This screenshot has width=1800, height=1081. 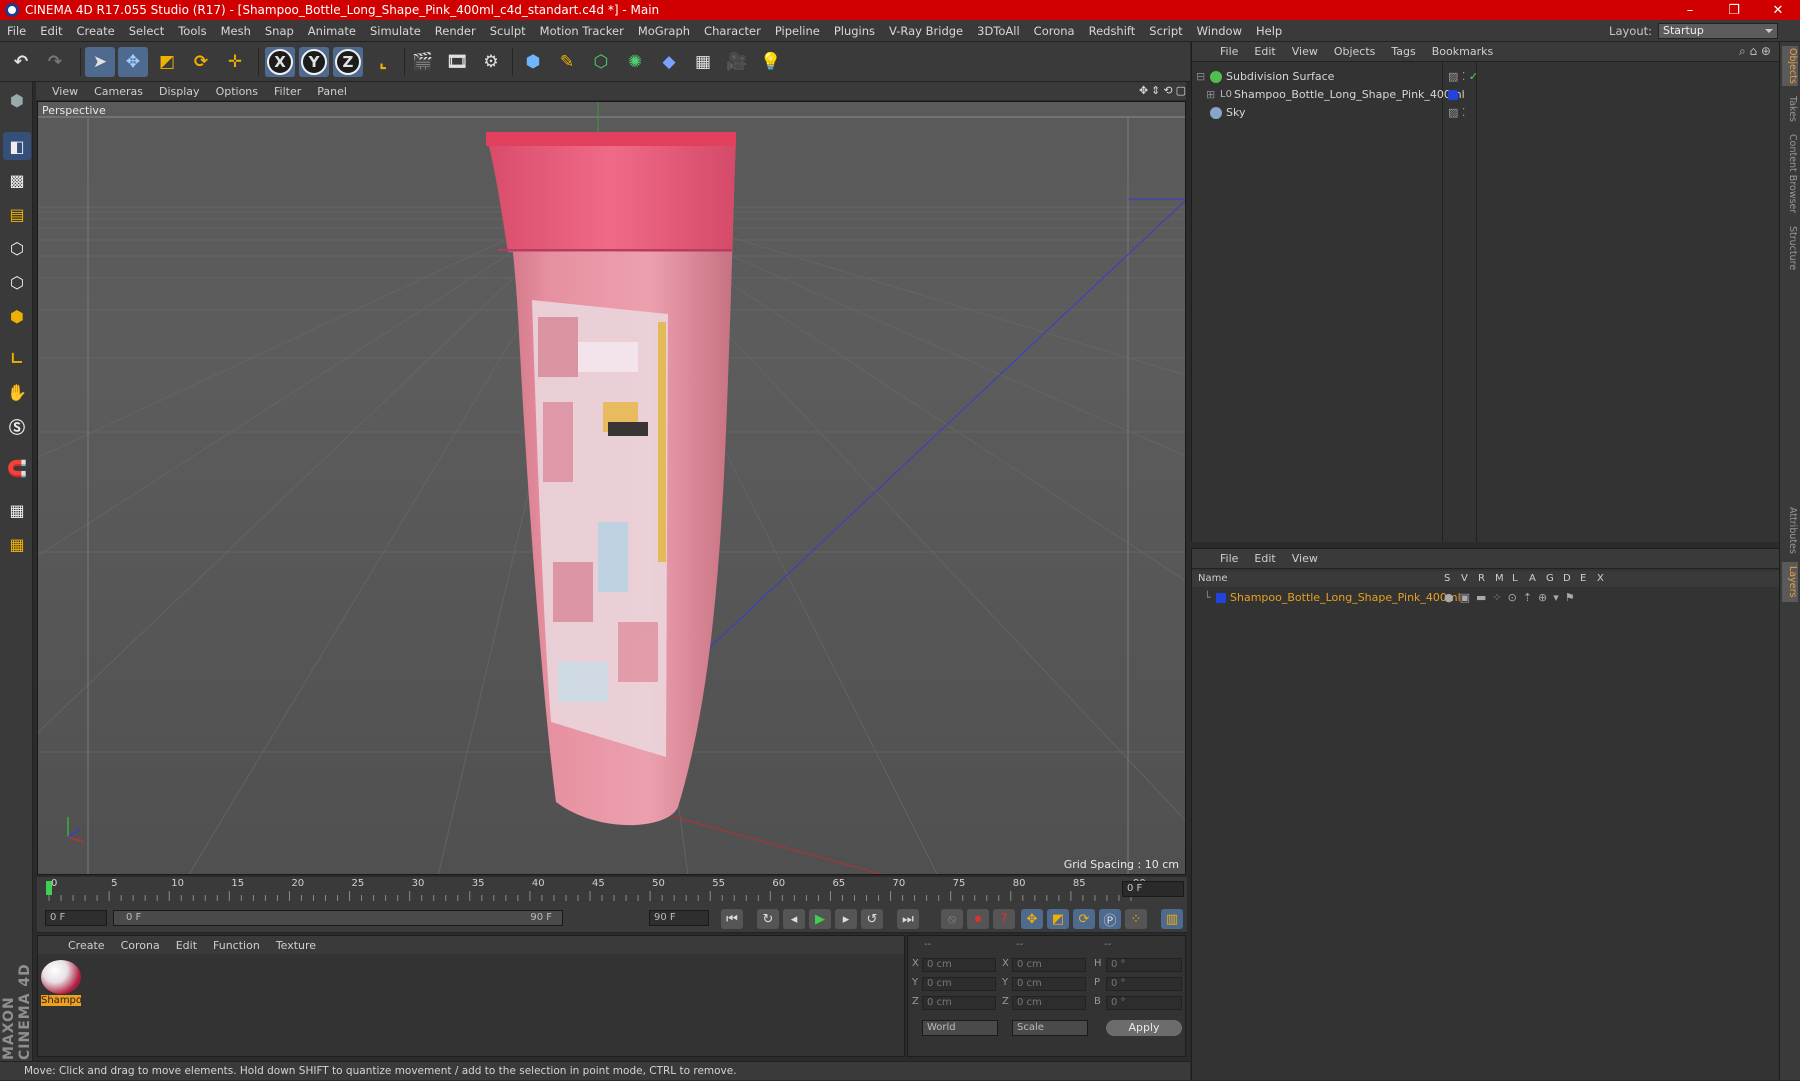 What do you see at coordinates (76, 918) in the screenshot?
I see `start-frame-field: 0 F` at bounding box center [76, 918].